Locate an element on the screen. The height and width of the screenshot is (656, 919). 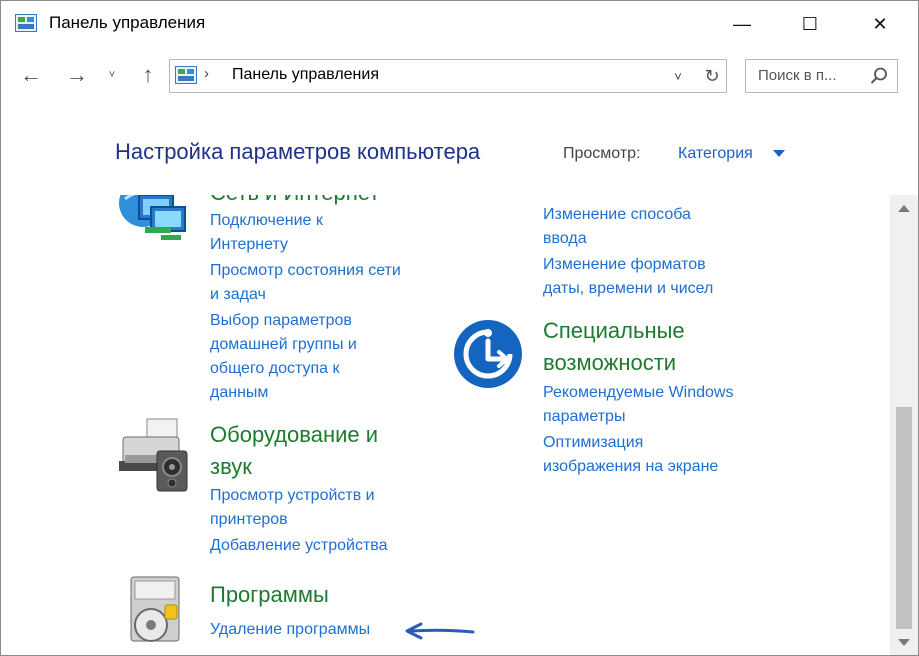
forward-arrow-icon: → is located at coordinates (77, 74).